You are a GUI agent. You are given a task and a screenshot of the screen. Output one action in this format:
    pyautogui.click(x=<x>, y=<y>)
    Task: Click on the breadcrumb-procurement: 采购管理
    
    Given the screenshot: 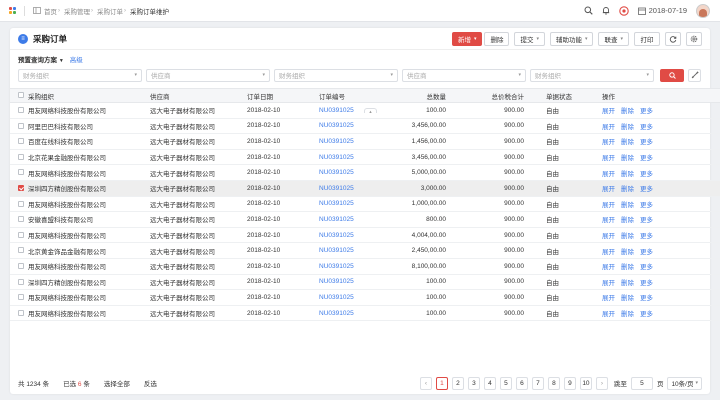 What is the action you would take?
    pyautogui.click(x=77, y=11)
    